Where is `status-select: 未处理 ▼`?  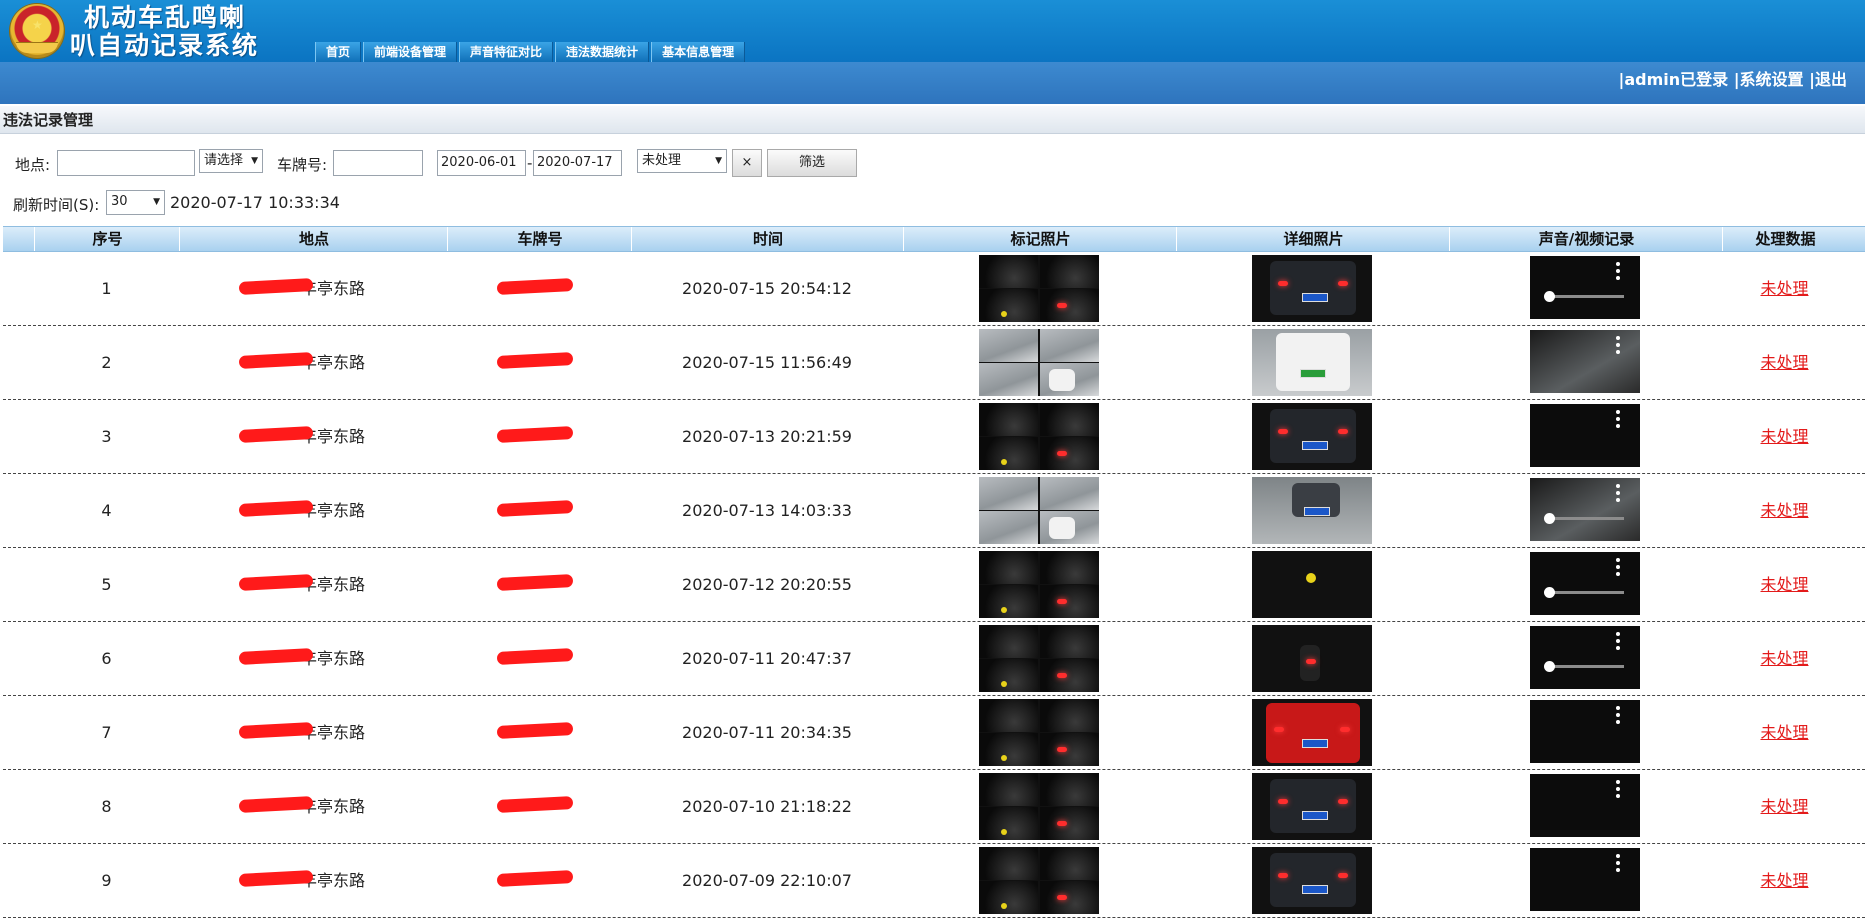 status-select: 未处理 ▼ is located at coordinates (682, 161).